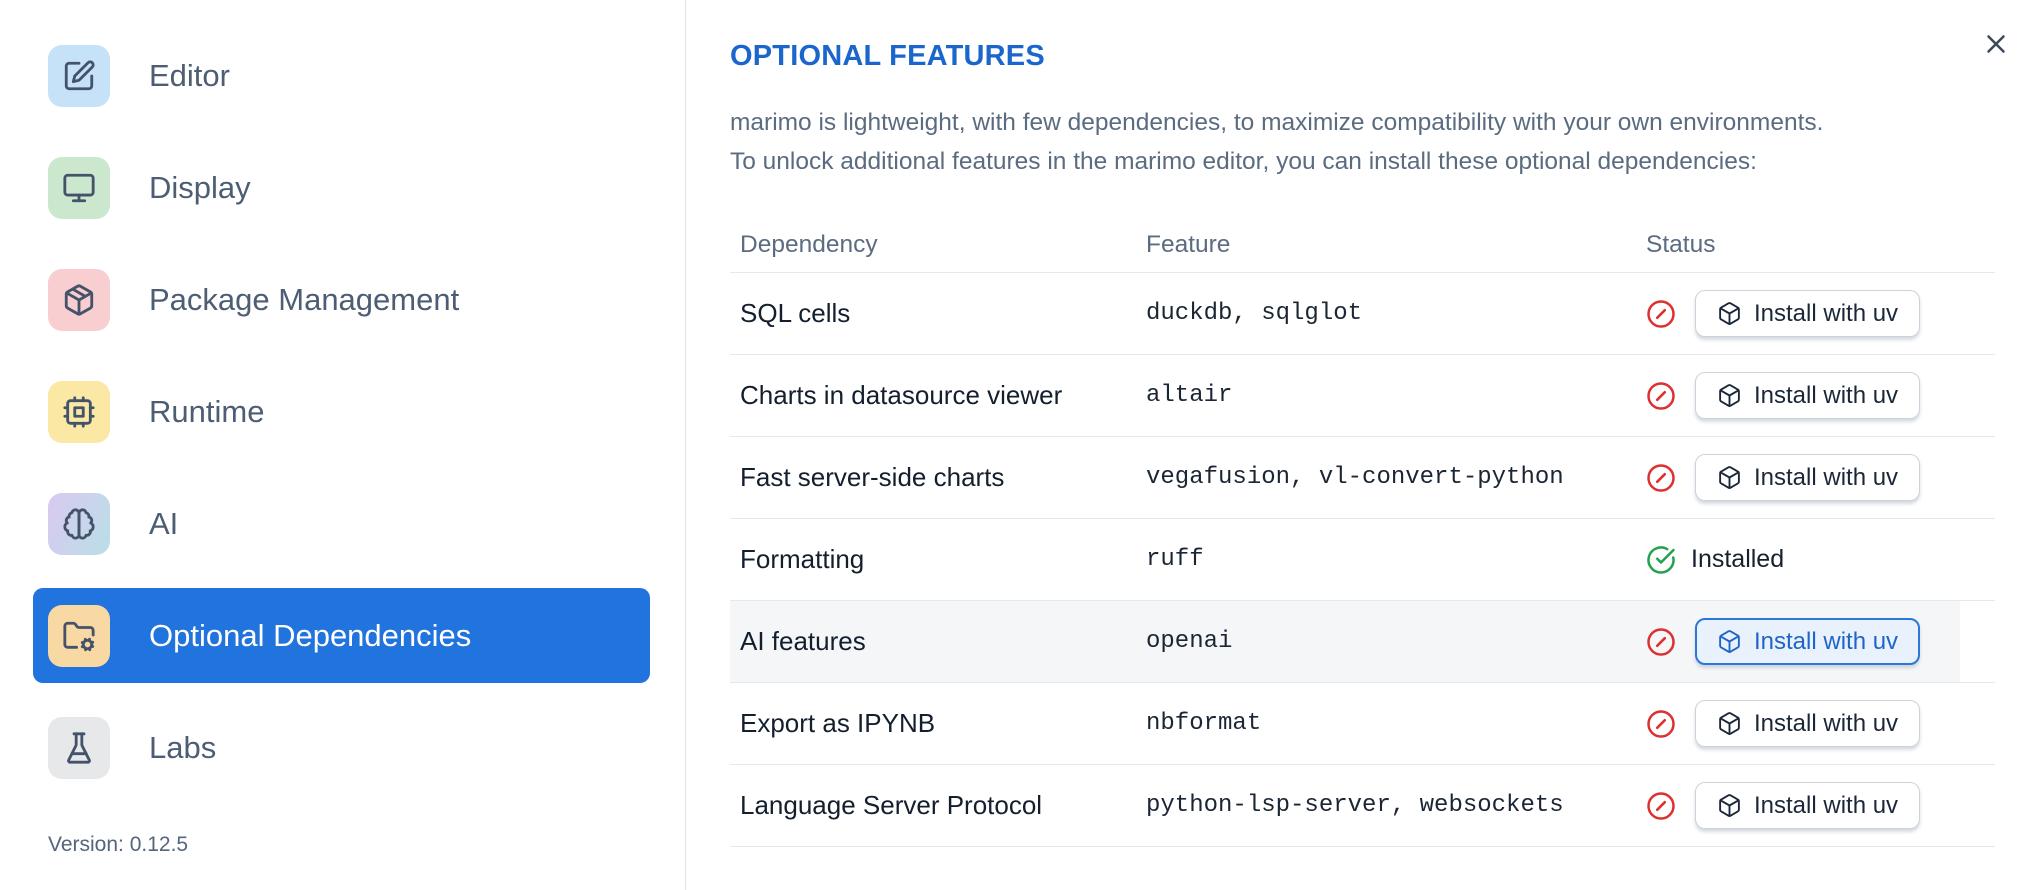 Image resolution: width=2042 pixels, height=890 pixels. I want to click on brain-icon, so click(79, 523).